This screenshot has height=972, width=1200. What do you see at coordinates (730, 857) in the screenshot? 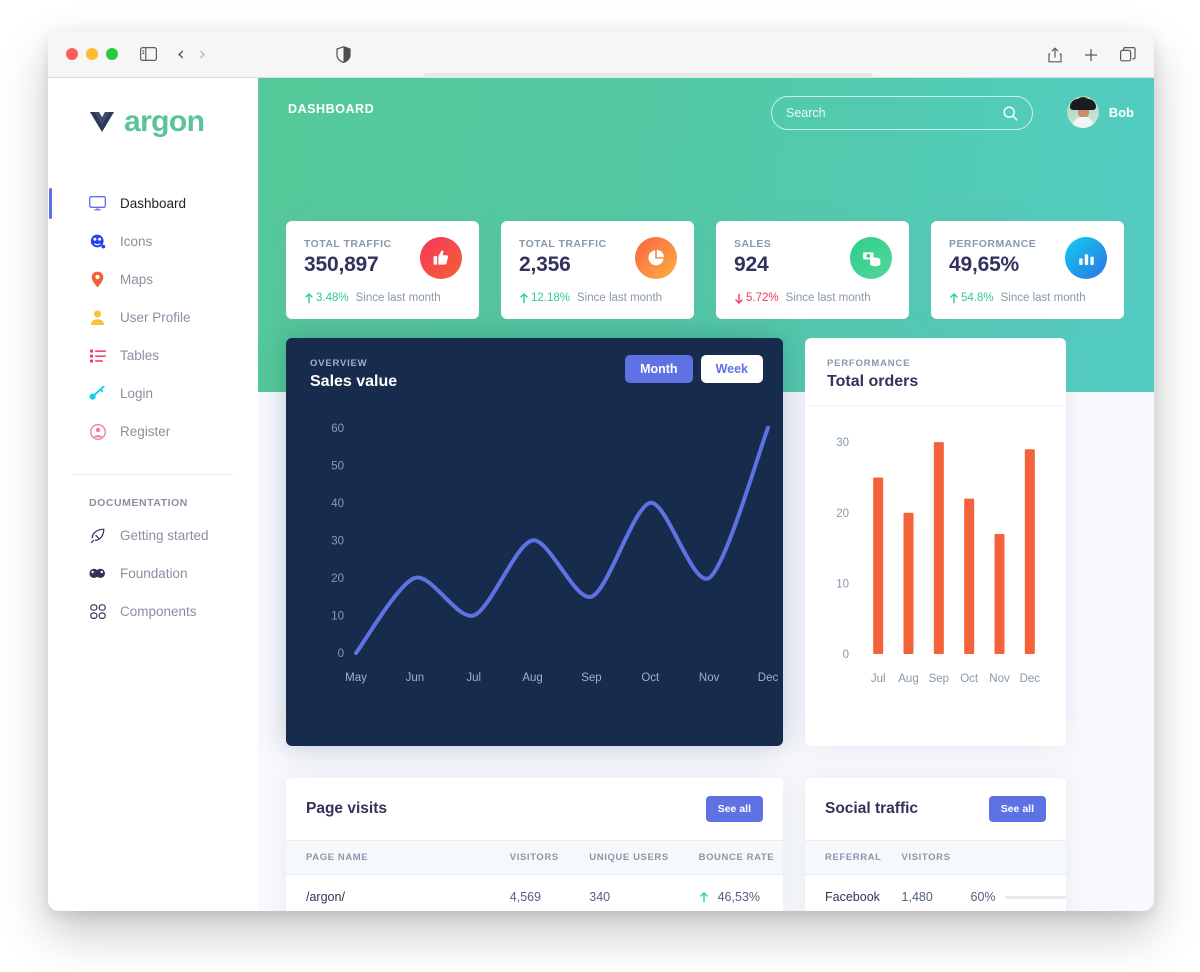
I see `col-bounce-rate: BOUNCE RATE` at bounding box center [730, 857].